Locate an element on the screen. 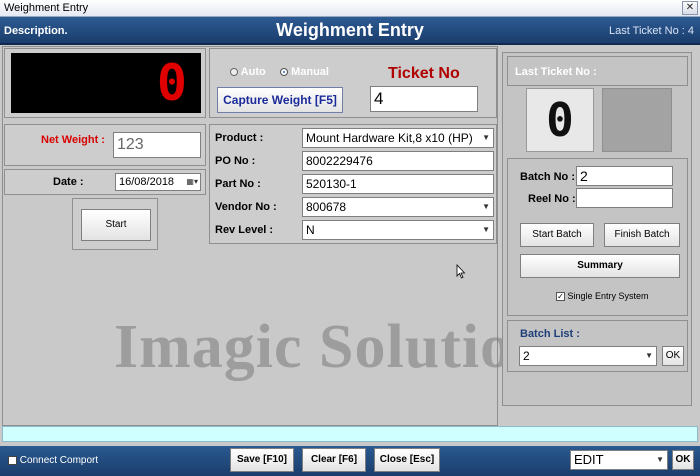 This screenshot has height=476, width=700. single-entry-checkbox: ✓ Single Entry System is located at coordinates (602, 296).